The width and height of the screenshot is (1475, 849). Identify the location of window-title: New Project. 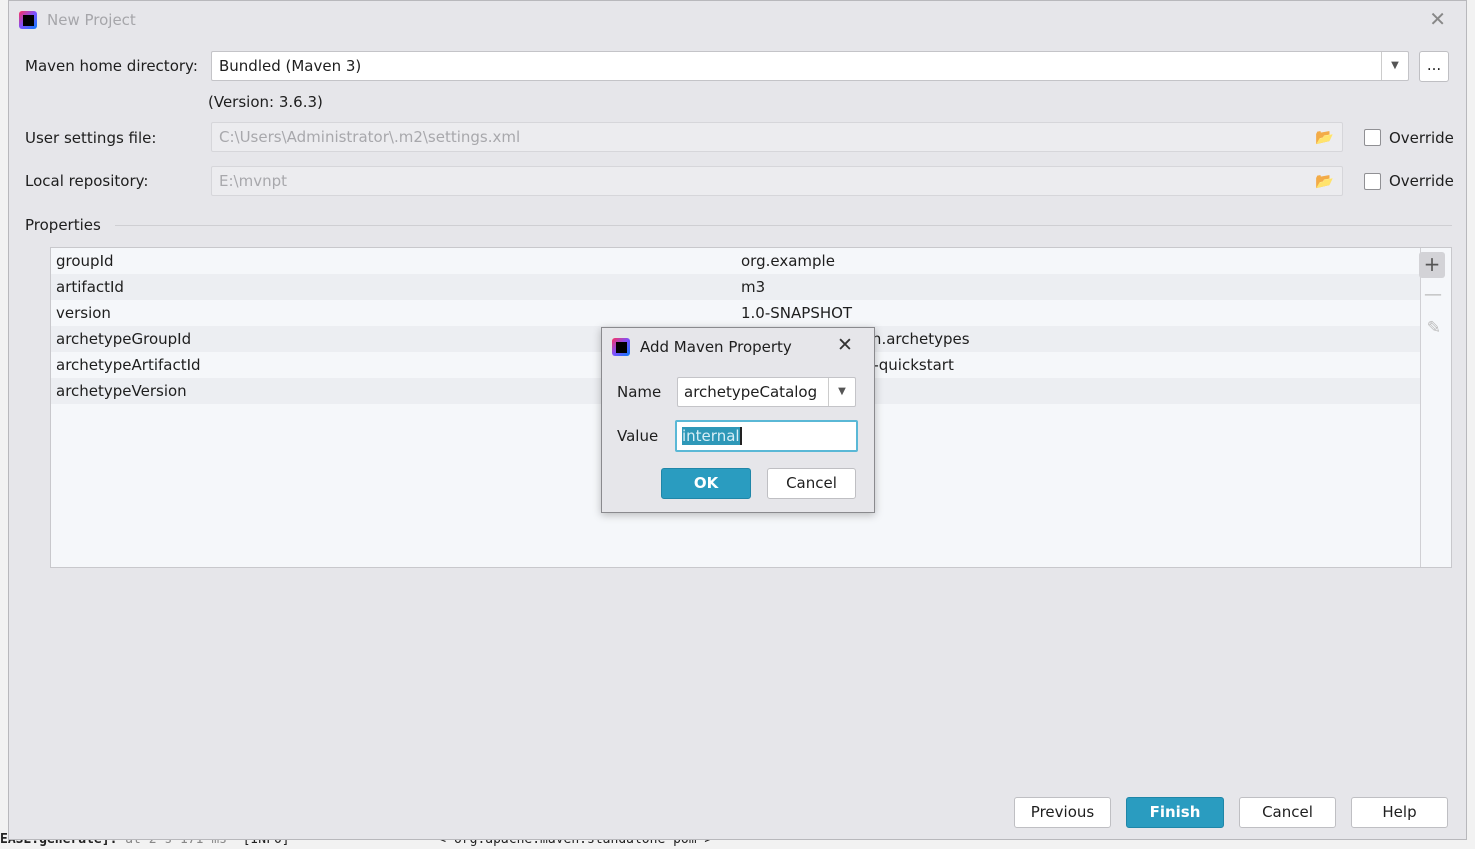
(91, 20).